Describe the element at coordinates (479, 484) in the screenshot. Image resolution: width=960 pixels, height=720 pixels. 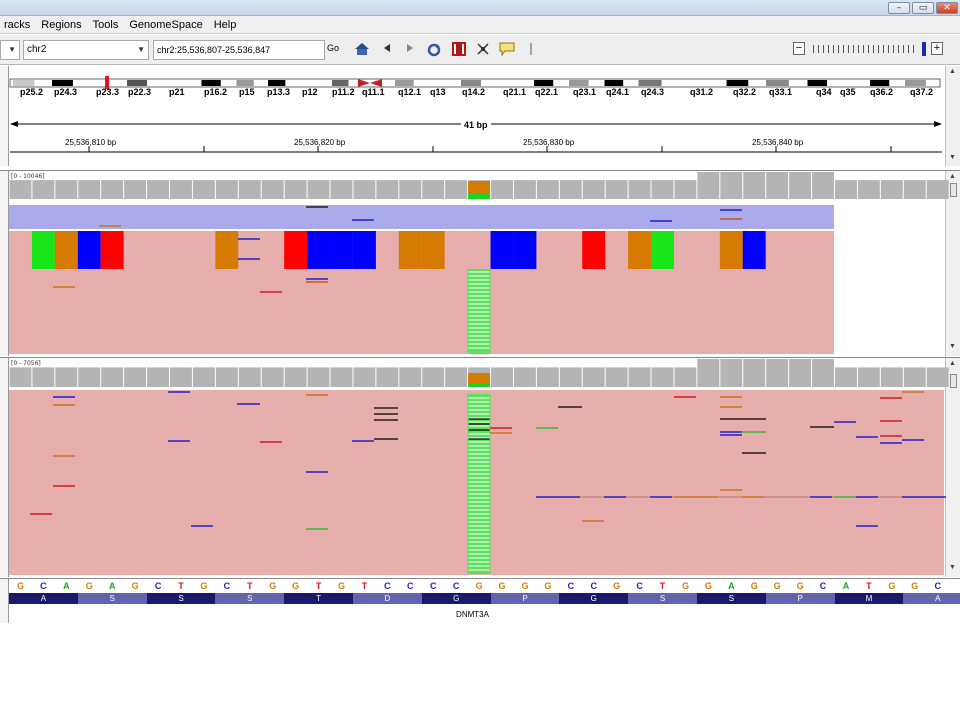
I see `variant-column` at that location.